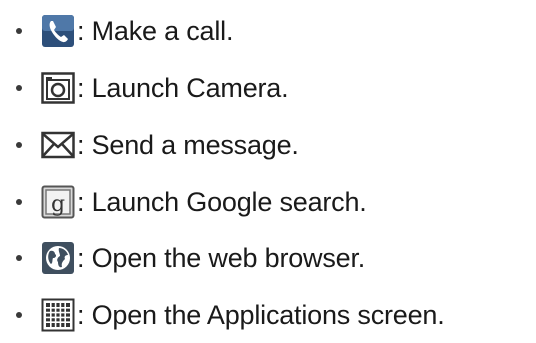 This screenshot has width=536, height=343. Describe the element at coordinates (58, 315) in the screenshot. I see `grid-icon` at that location.